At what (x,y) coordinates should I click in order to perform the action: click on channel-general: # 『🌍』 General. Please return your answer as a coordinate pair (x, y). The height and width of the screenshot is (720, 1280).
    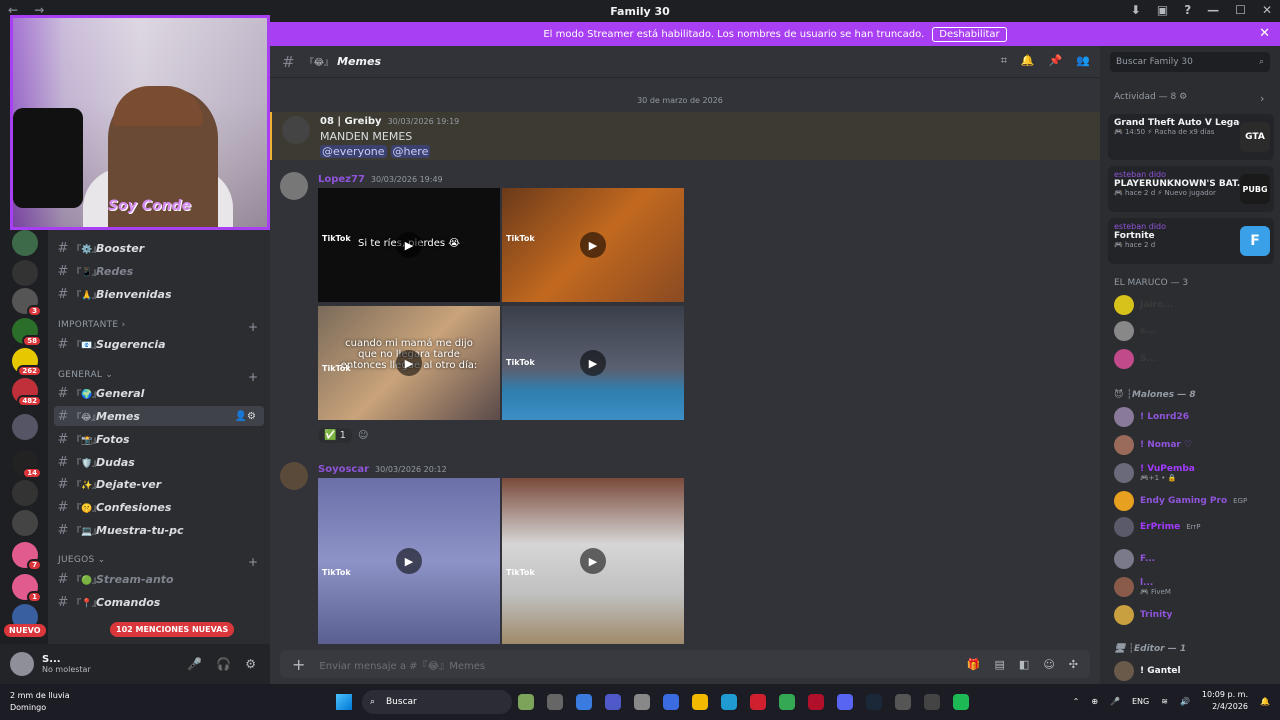
    Looking at the image, I should click on (159, 393).